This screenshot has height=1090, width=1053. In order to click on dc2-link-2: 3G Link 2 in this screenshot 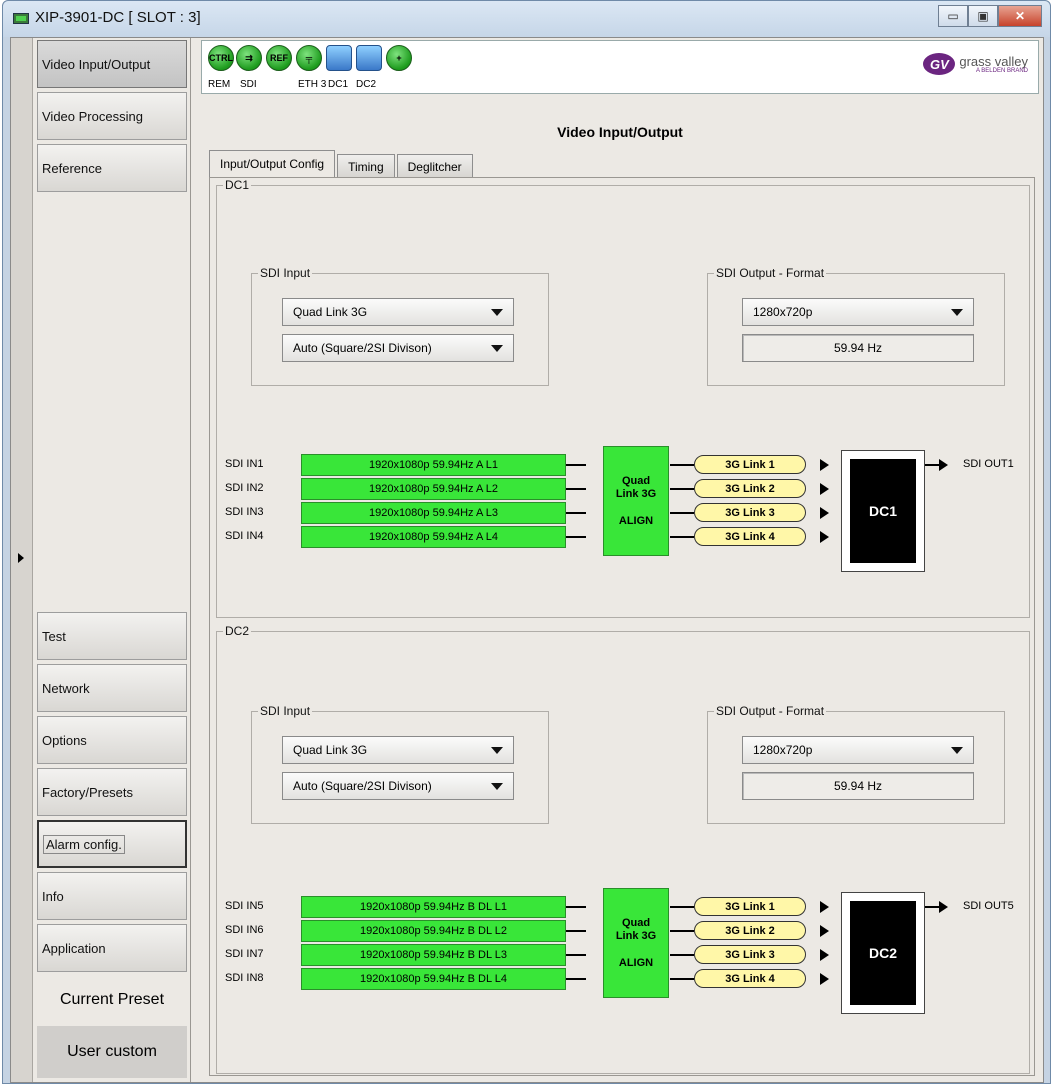, I will do `click(750, 930)`.